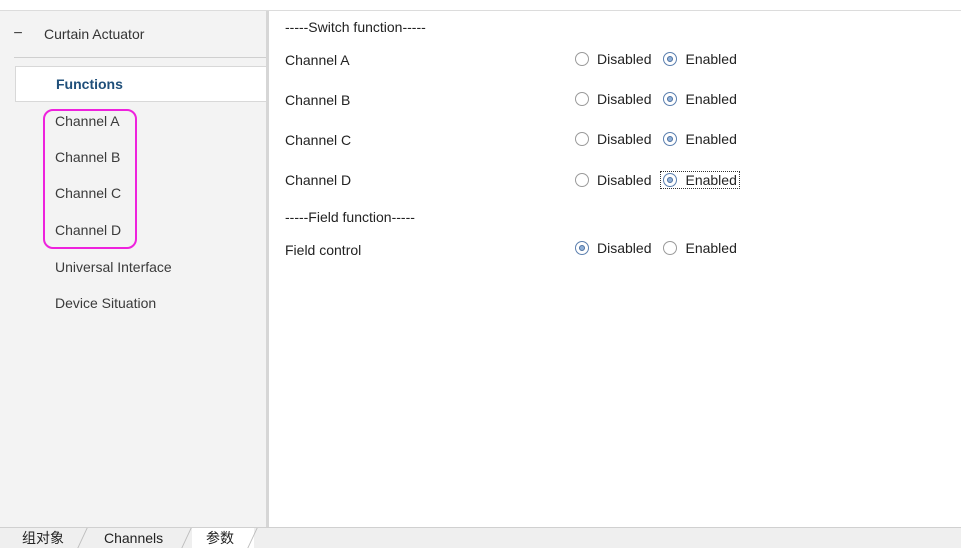  I want to click on channel-d-radio-group: Disabled Enabled, so click(663, 180).